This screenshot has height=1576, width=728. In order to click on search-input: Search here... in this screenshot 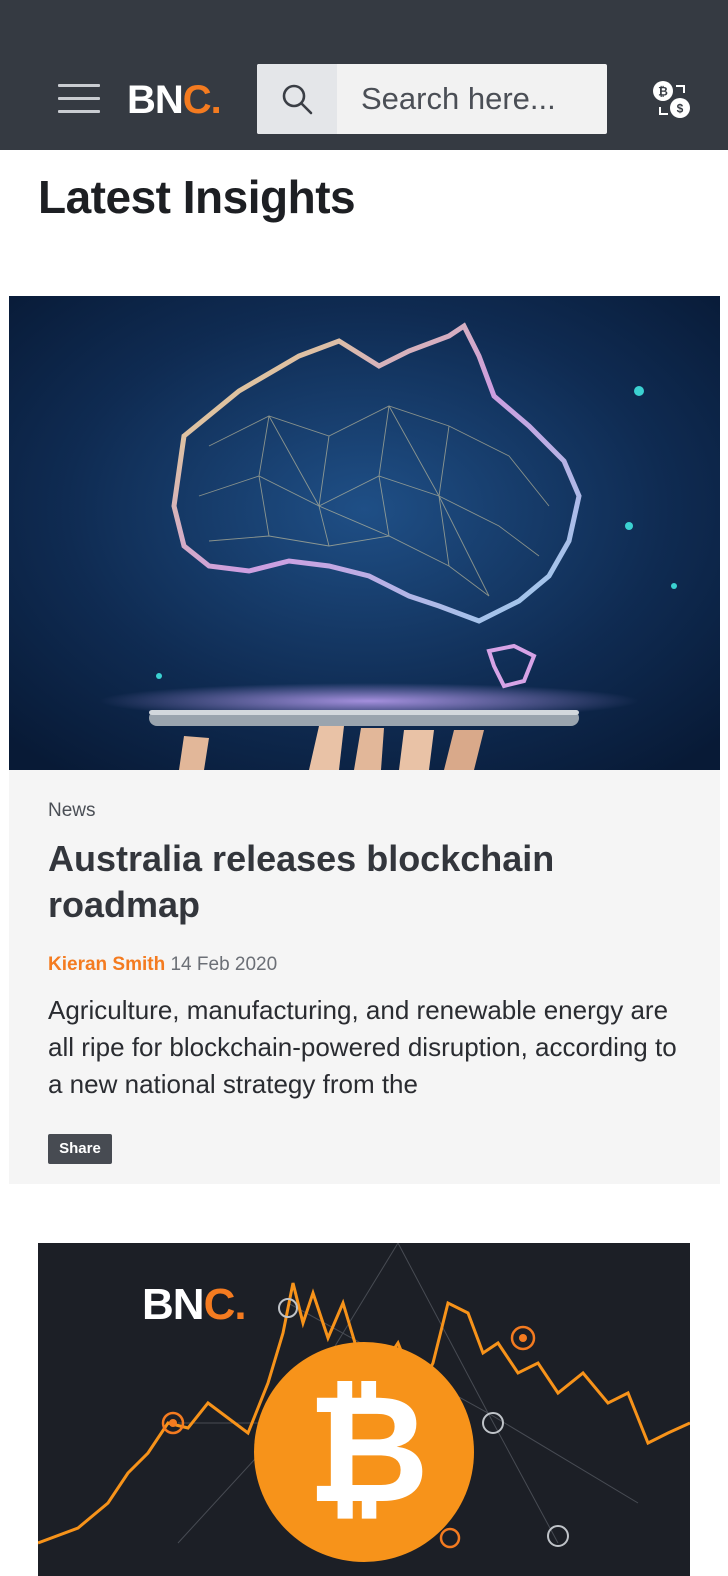, I will do `click(472, 99)`.